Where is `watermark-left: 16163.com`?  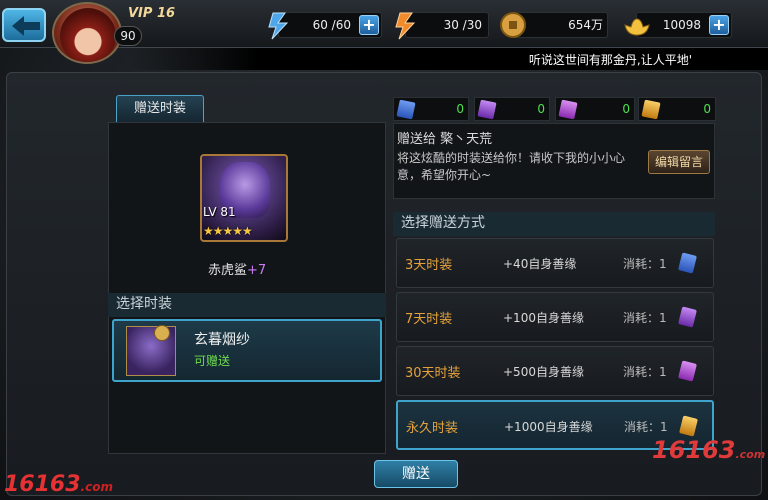 watermark-left: 16163.com is located at coordinates (58, 484).